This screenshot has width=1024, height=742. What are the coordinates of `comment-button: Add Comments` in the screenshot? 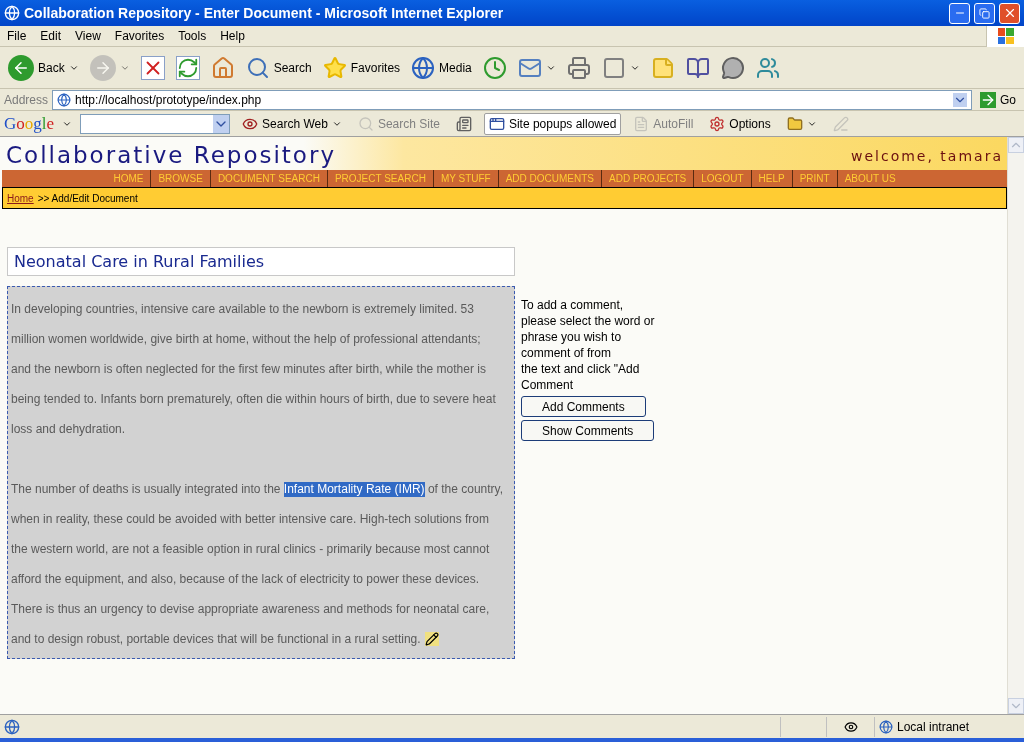 It's located at (583, 406).